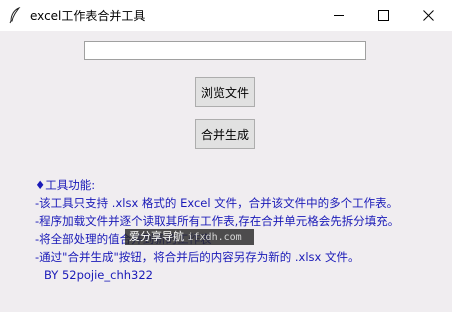 Image resolution: width=452 pixels, height=312 pixels. Describe the element at coordinates (217, 203) in the screenshot. I see `info-line: -该工具只支持 .xlsx 格式的 Excel 文件，合并该文件中的多个工作表。` at that location.